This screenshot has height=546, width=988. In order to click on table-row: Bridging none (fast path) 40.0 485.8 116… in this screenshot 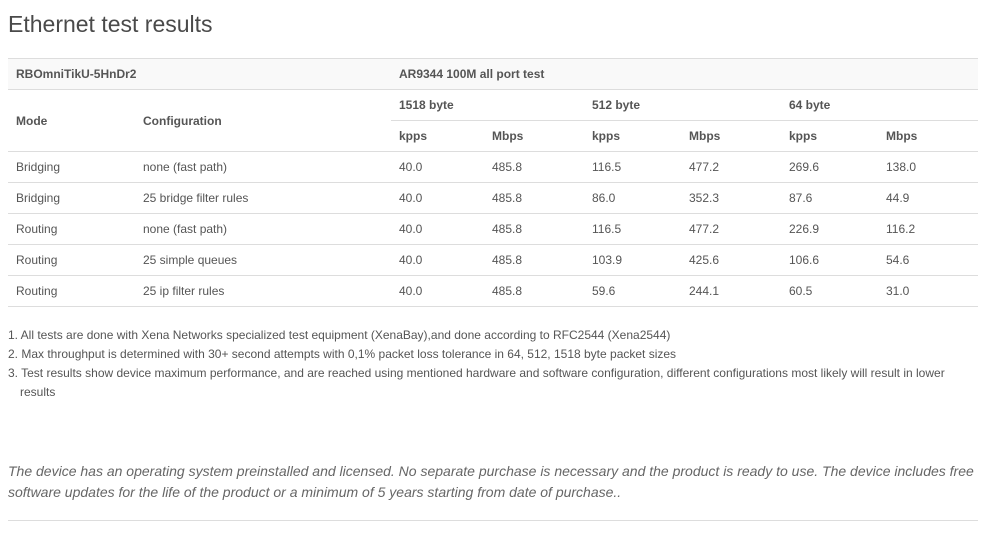, I will do `click(493, 167)`.